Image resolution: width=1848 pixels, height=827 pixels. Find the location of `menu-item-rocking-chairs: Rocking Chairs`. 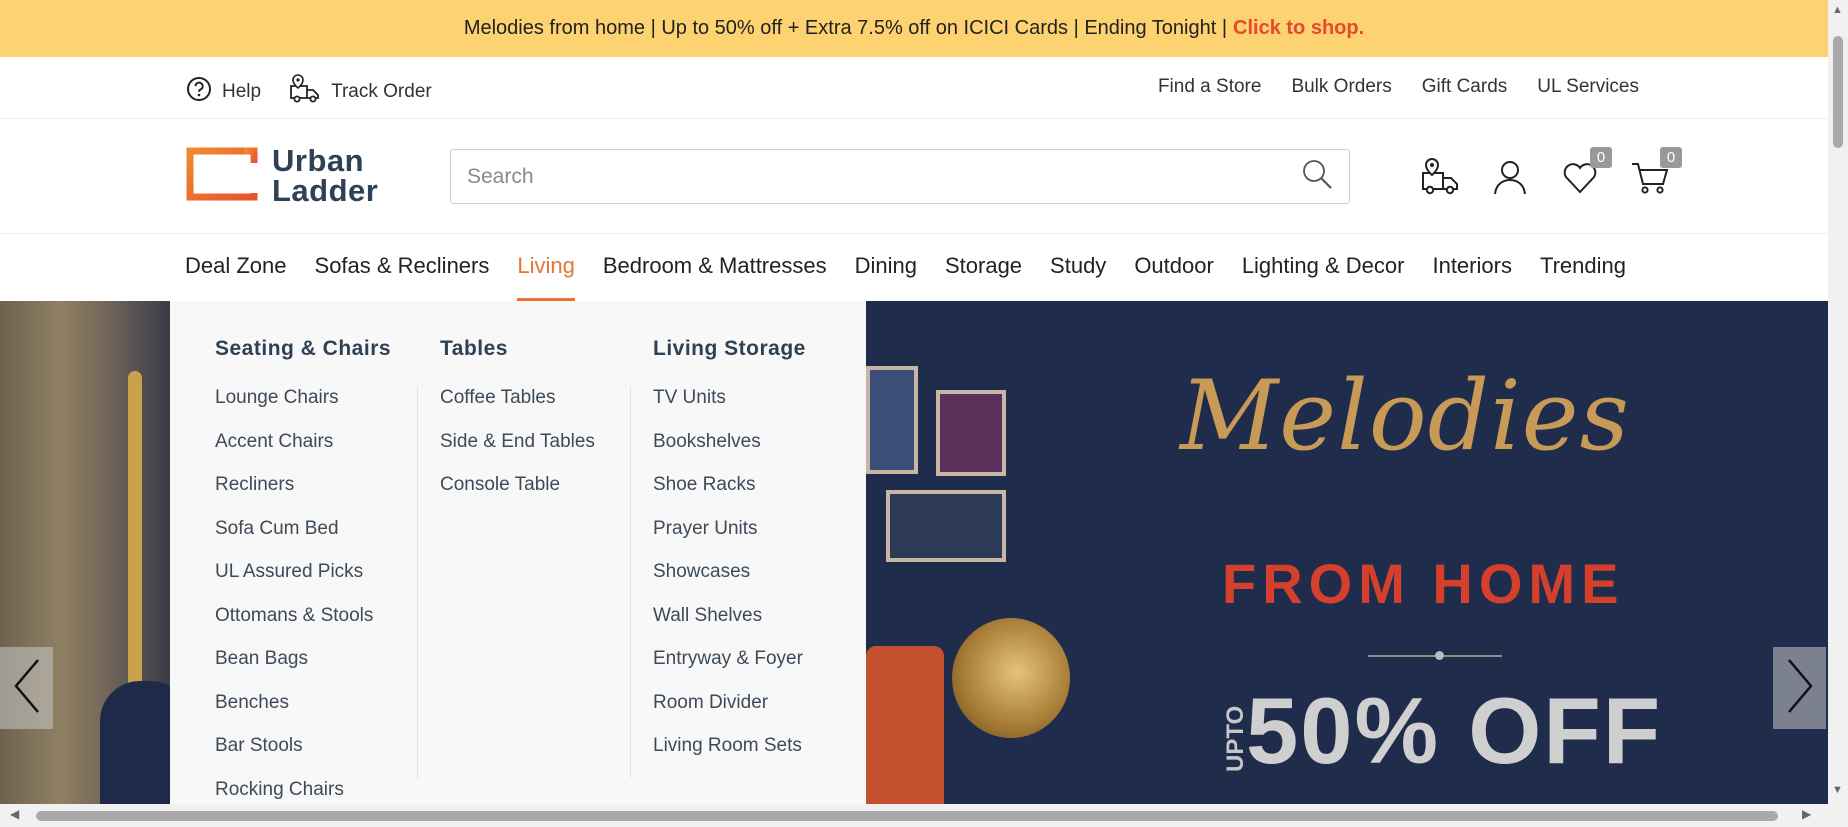

menu-item-rocking-chairs: Rocking Chairs is located at coordinates (303, 792).